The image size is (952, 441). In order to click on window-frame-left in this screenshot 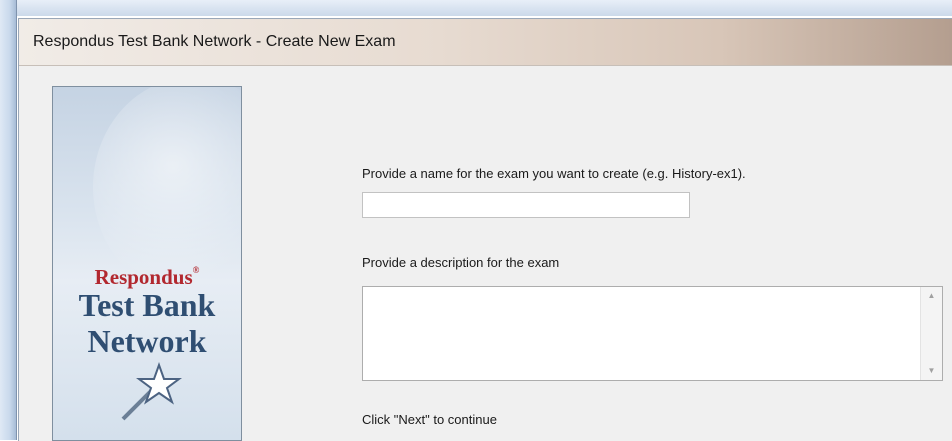, I will do `click(8, 220)`.